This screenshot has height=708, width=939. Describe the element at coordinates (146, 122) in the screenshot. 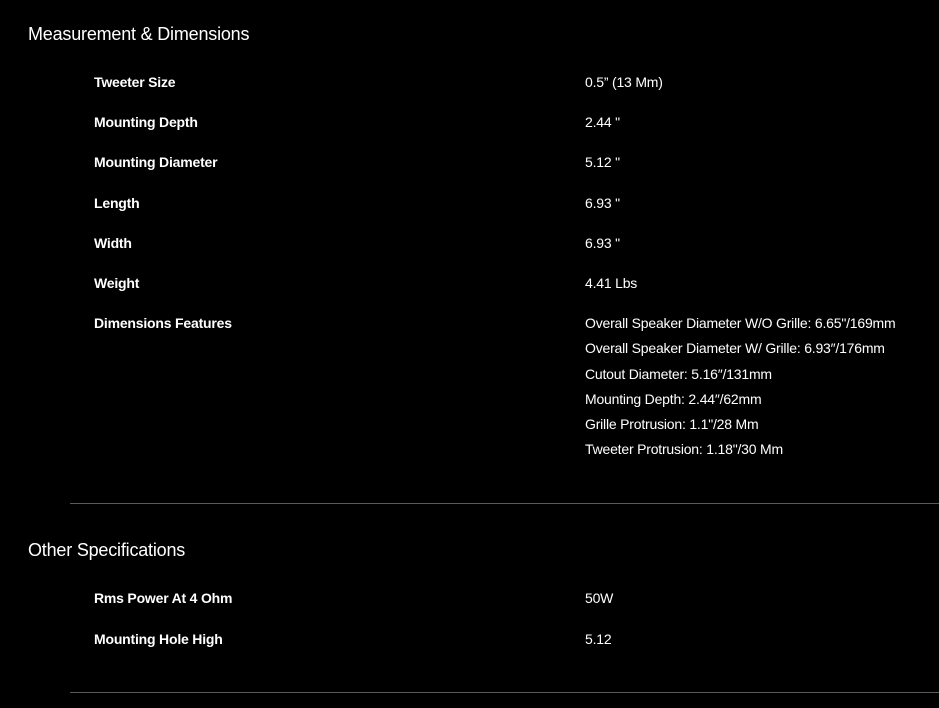

I see `spec-label: Mounting Depth` at that location.